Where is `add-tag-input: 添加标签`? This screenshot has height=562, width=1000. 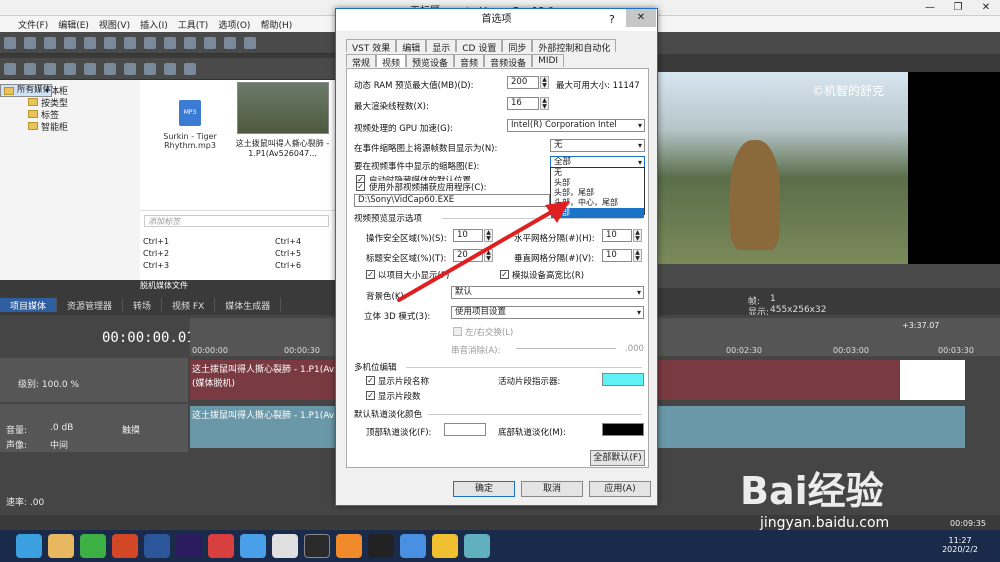 add-tag-input: 添加标签 is located at coordinates (236, 221).